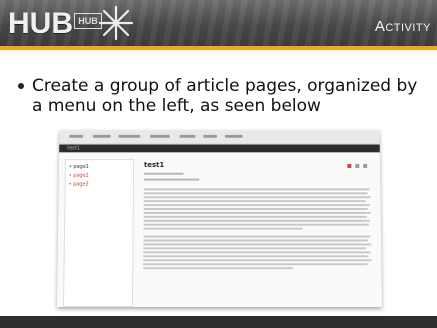 This screenshot has height=328, width=437. Describe the element at coordinates (73, 148) in the screenshot. I see `screenshot-breadcrumb: test1` at that location.